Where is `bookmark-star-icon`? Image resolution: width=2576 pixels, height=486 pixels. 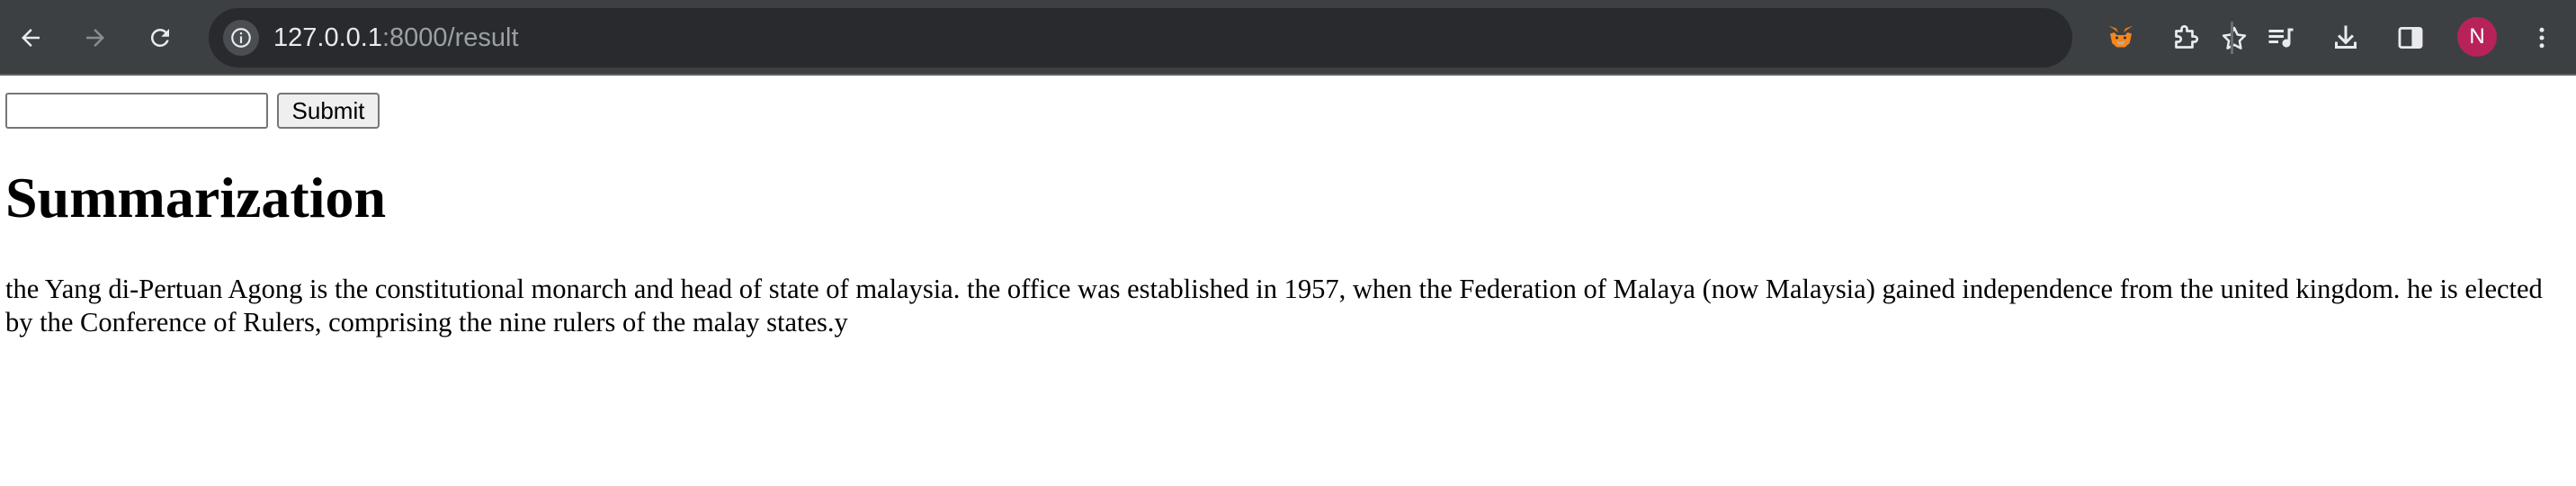 bookmark-star-icon is located at coordinates (2234, 39).